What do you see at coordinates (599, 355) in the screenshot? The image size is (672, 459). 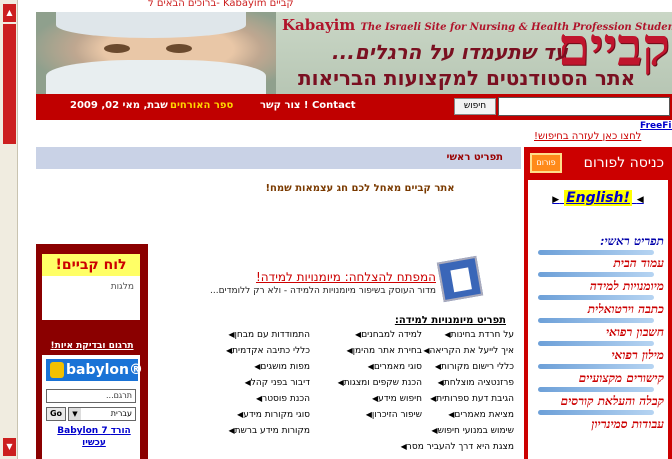 I see `sidebar-item-dictionary: מילון רפואי` at bounding box center [599, 355].